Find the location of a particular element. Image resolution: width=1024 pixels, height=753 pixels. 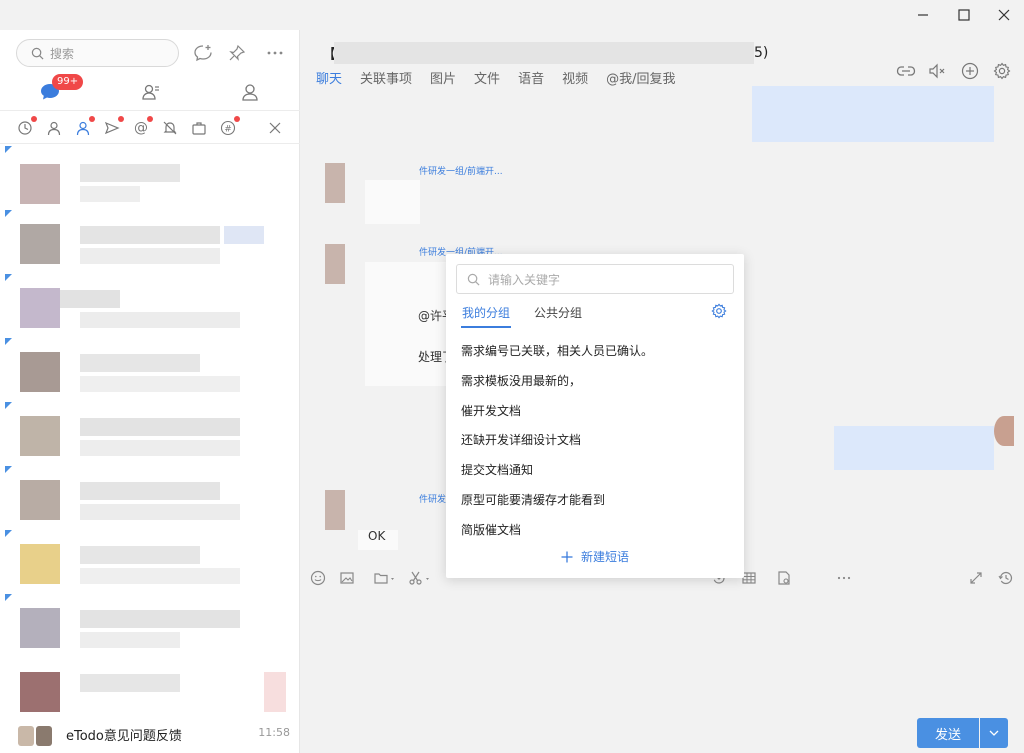

more-tools-button is located at coordinates (844, 578).